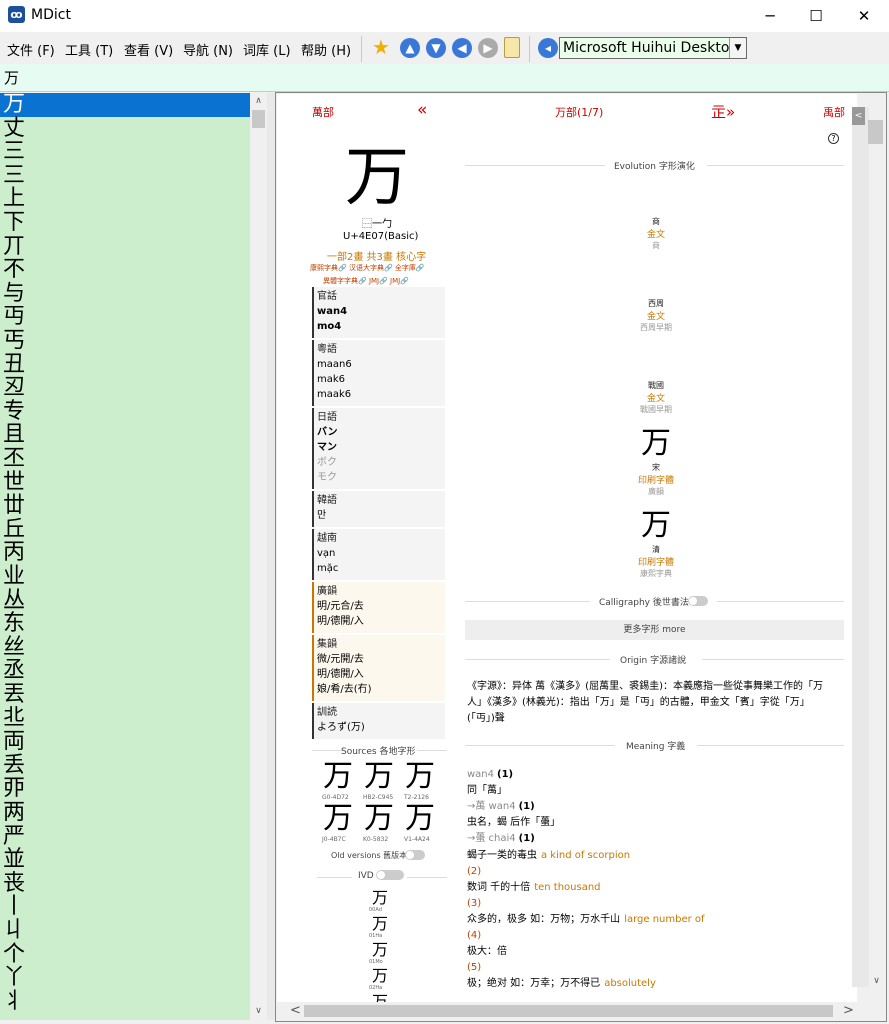 The image size is (889, 1024). What do you see at coordinates (125, 648) in the screenshot?
I see `word-list-item: 丝` at bounding box center [125, 648].